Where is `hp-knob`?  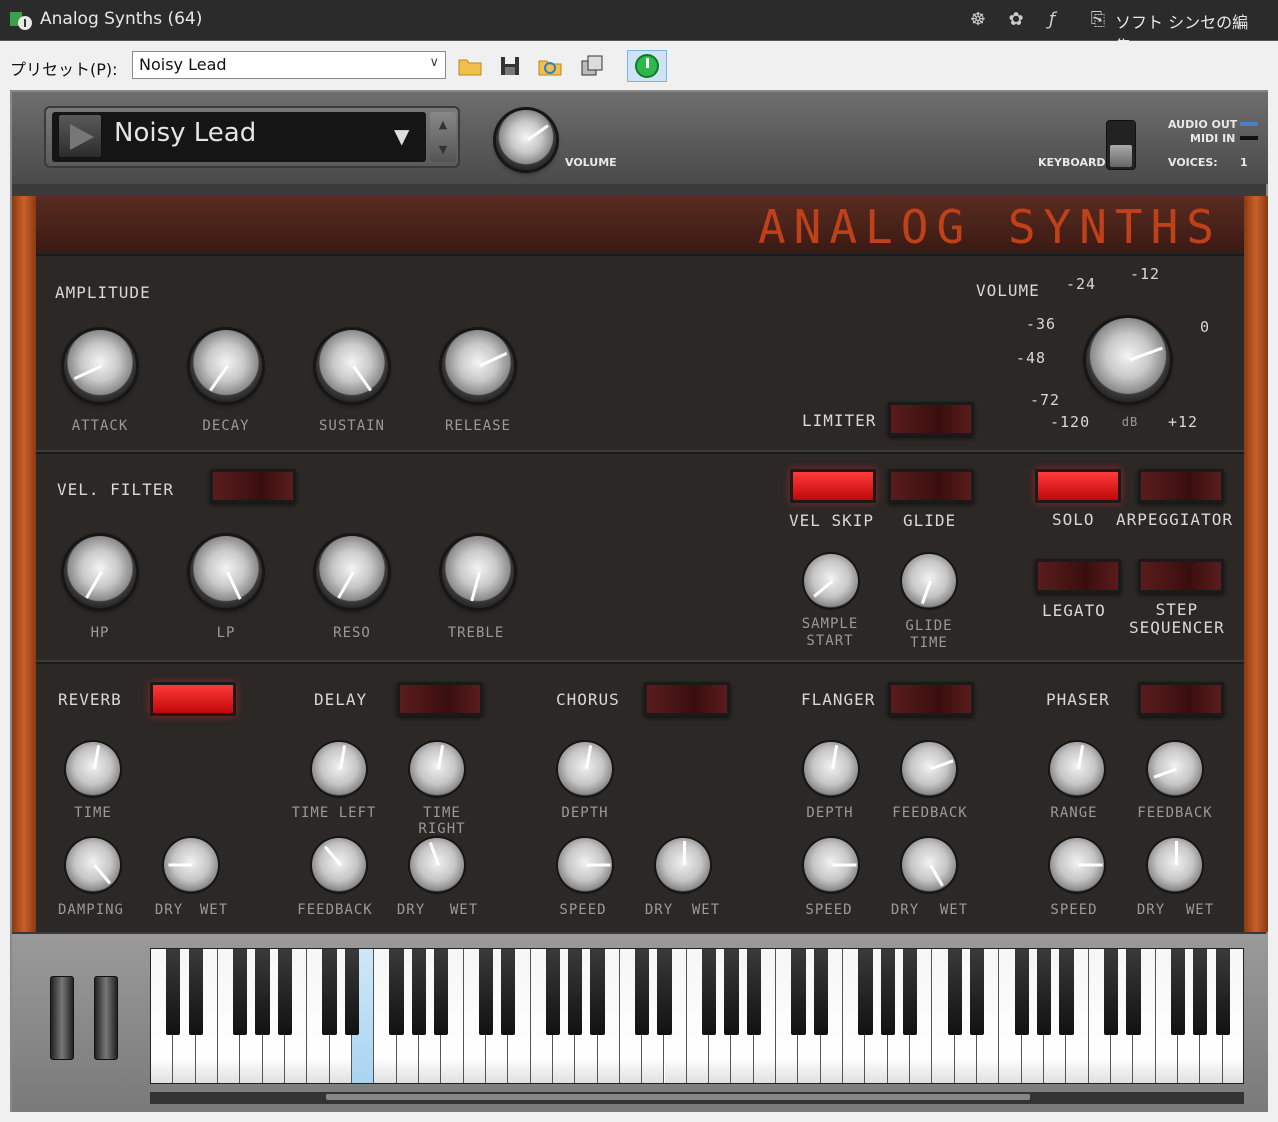 hp-knob is located at coordinates (100, 572).